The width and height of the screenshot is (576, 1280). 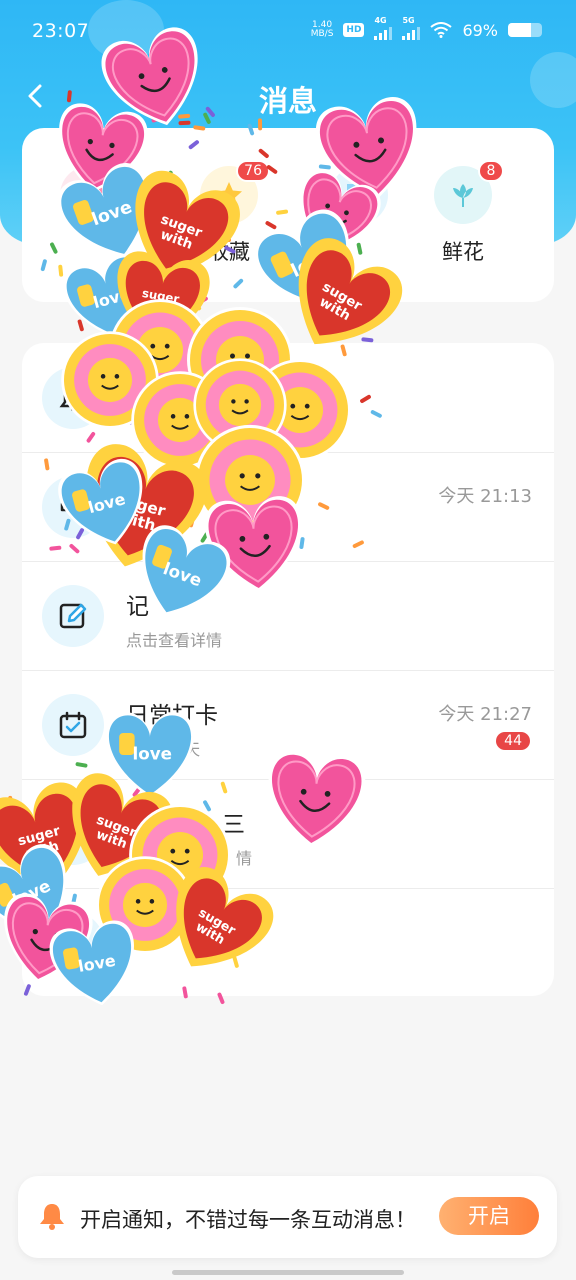 I want to click on nav-bar: 消息, so click(x=288, y=98).